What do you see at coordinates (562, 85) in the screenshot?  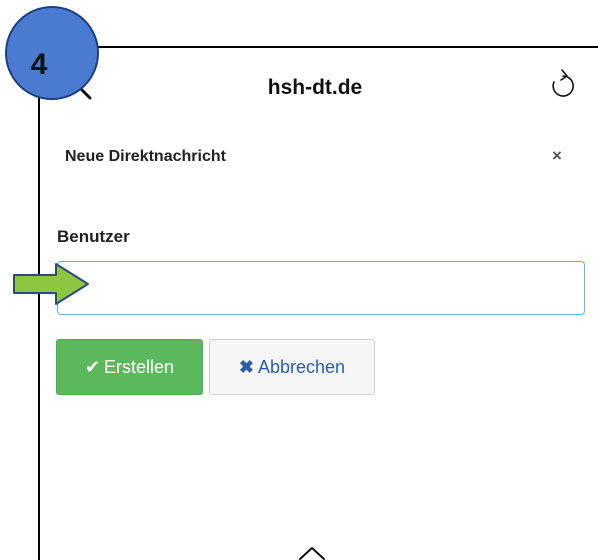 I see `reload-icon` at bounding box center [562, 85].